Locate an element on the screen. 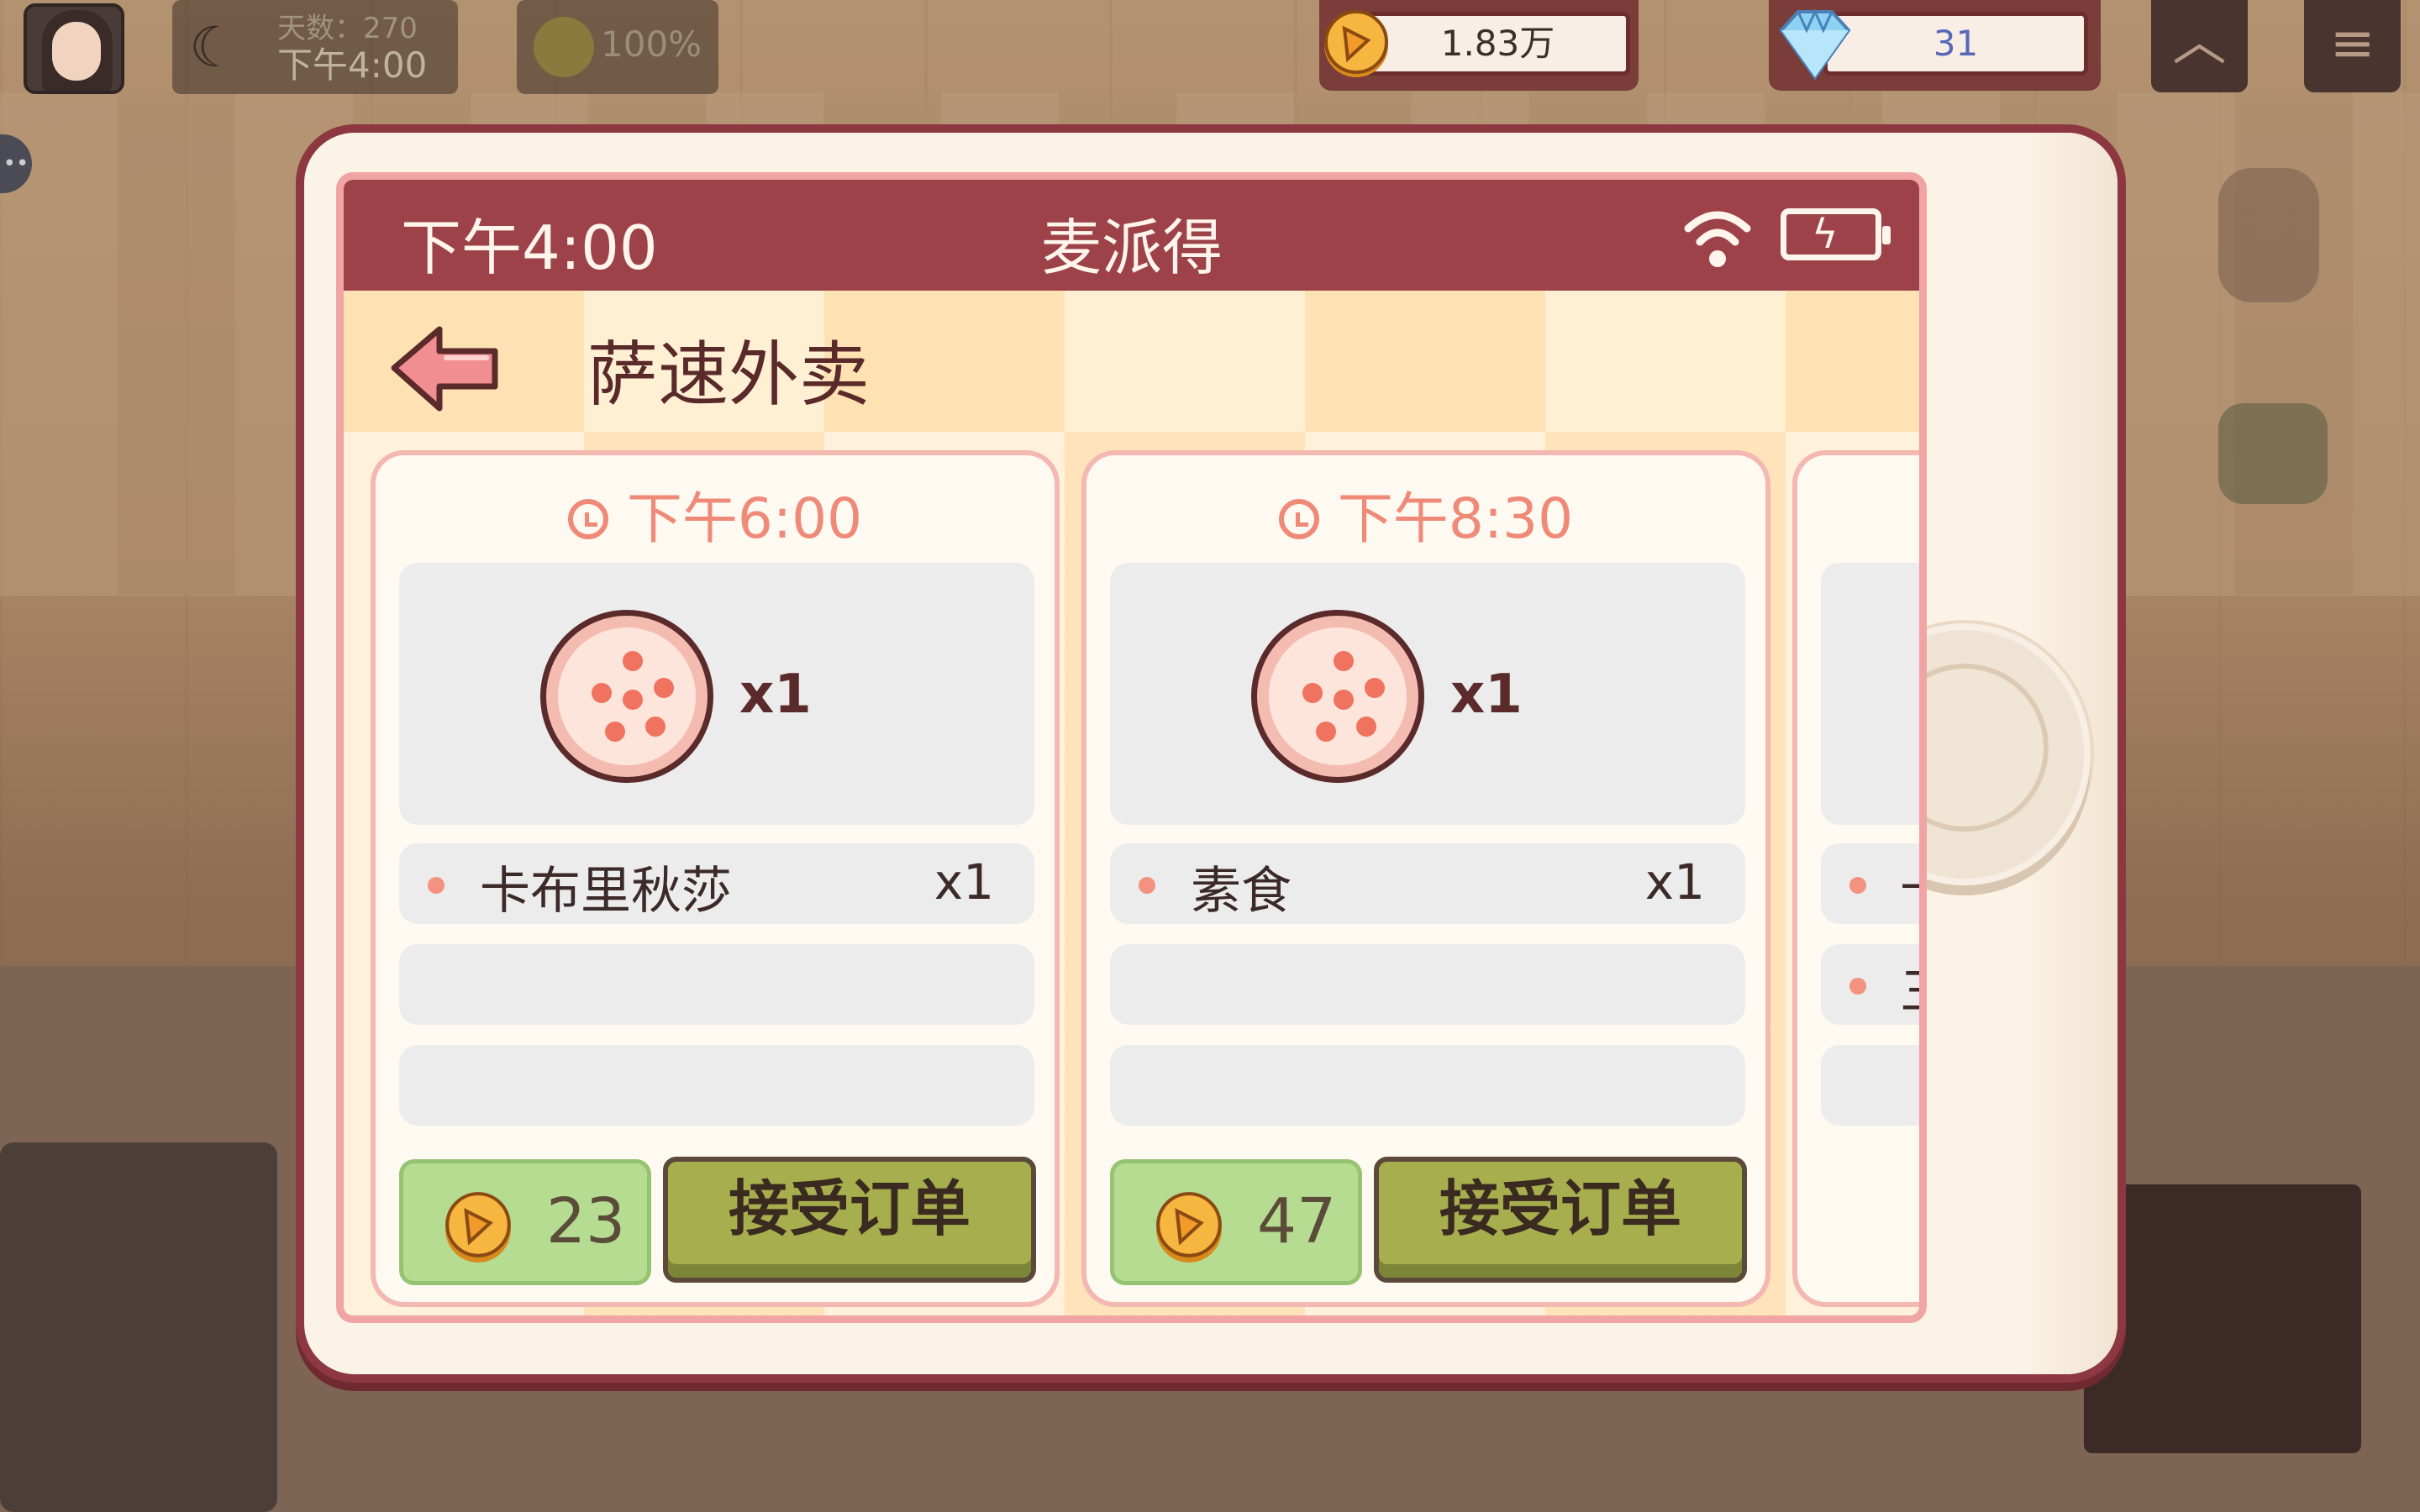 Image resolution: width=2420 pixels, height=1512 pixels. coin-counter: 1.83万 is located at coordinates (1479, 45).